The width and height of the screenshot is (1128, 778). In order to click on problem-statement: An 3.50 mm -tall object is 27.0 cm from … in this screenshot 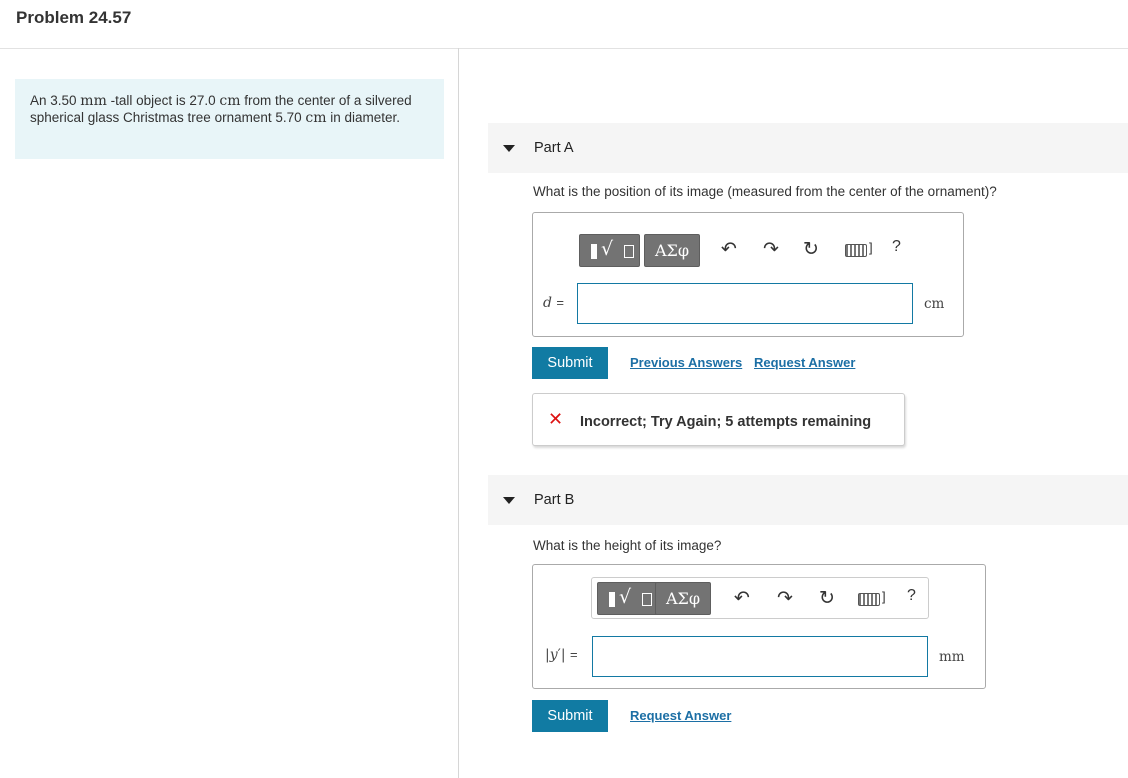, I will do `click(229, 119)`.